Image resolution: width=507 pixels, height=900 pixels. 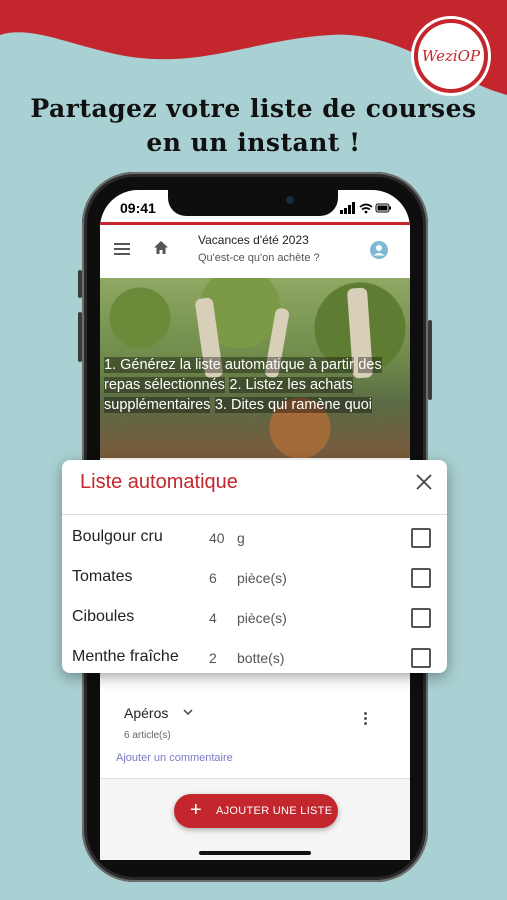 I want to click on group-name-apéros: Apéros, so click(x=146, y=713).